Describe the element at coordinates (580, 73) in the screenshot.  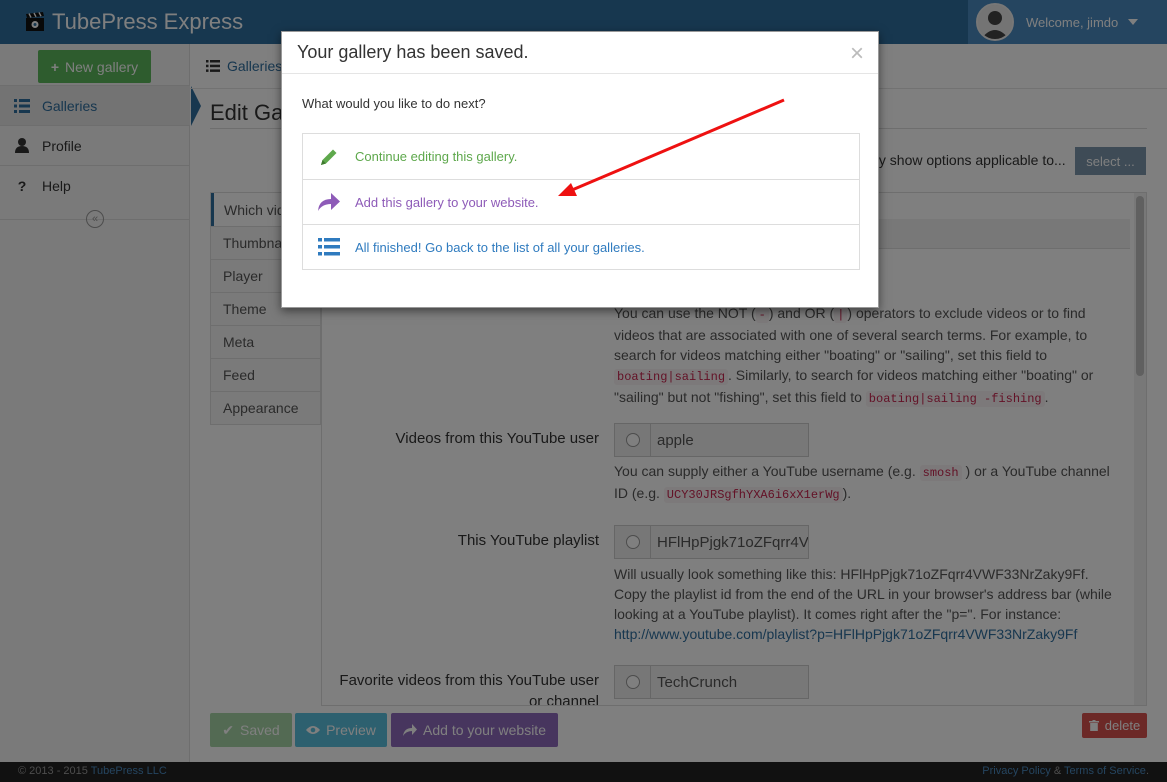
I see `divider` at that location.